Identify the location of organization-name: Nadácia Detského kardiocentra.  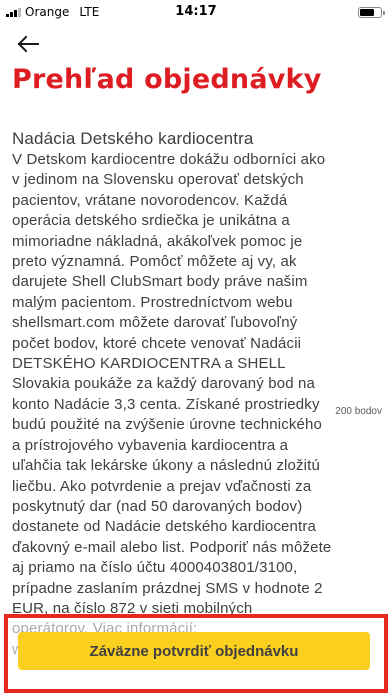
(133, 138).